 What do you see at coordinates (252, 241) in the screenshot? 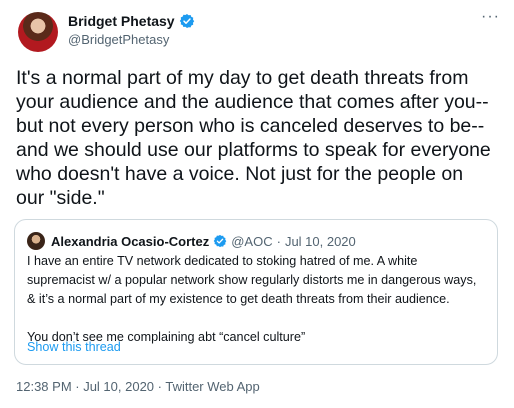
I see `quoted-author-handle: @AOC` at bounding box center [252, 241].